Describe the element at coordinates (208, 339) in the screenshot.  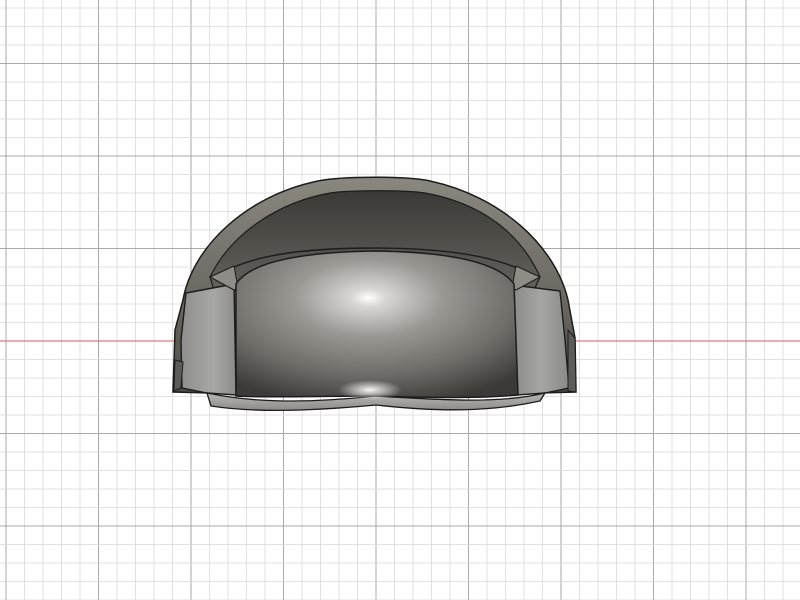
I see `left-side-block` at that location.